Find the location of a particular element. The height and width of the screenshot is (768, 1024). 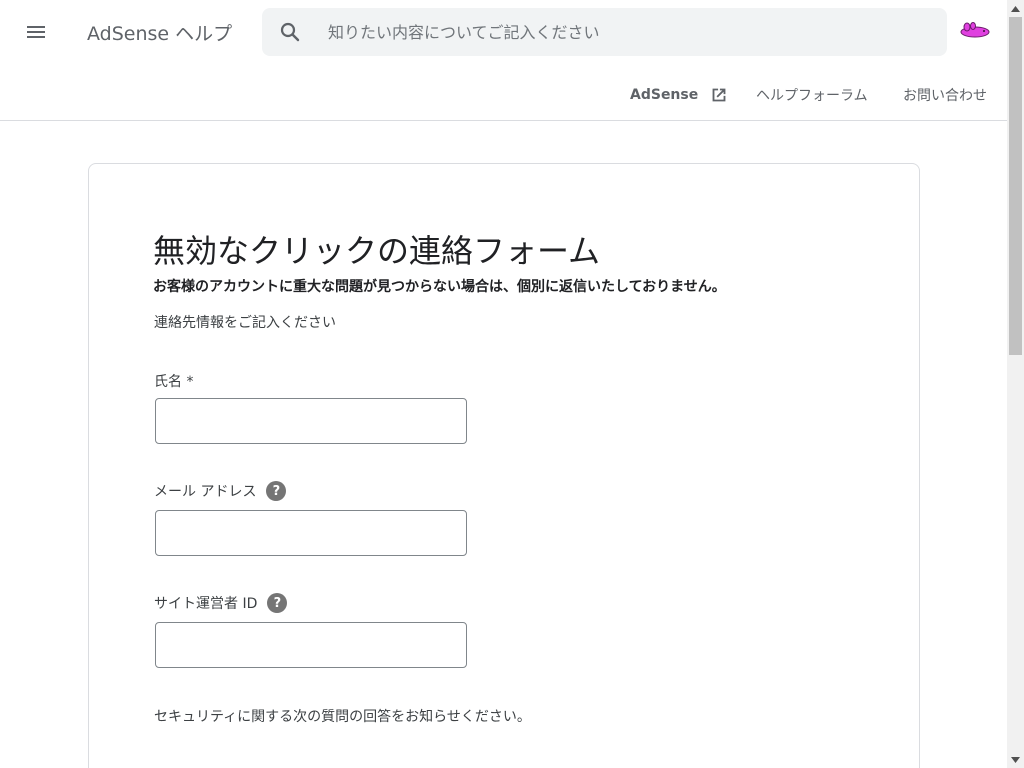

scroll-up-button is located at coordinates (1015, 8).